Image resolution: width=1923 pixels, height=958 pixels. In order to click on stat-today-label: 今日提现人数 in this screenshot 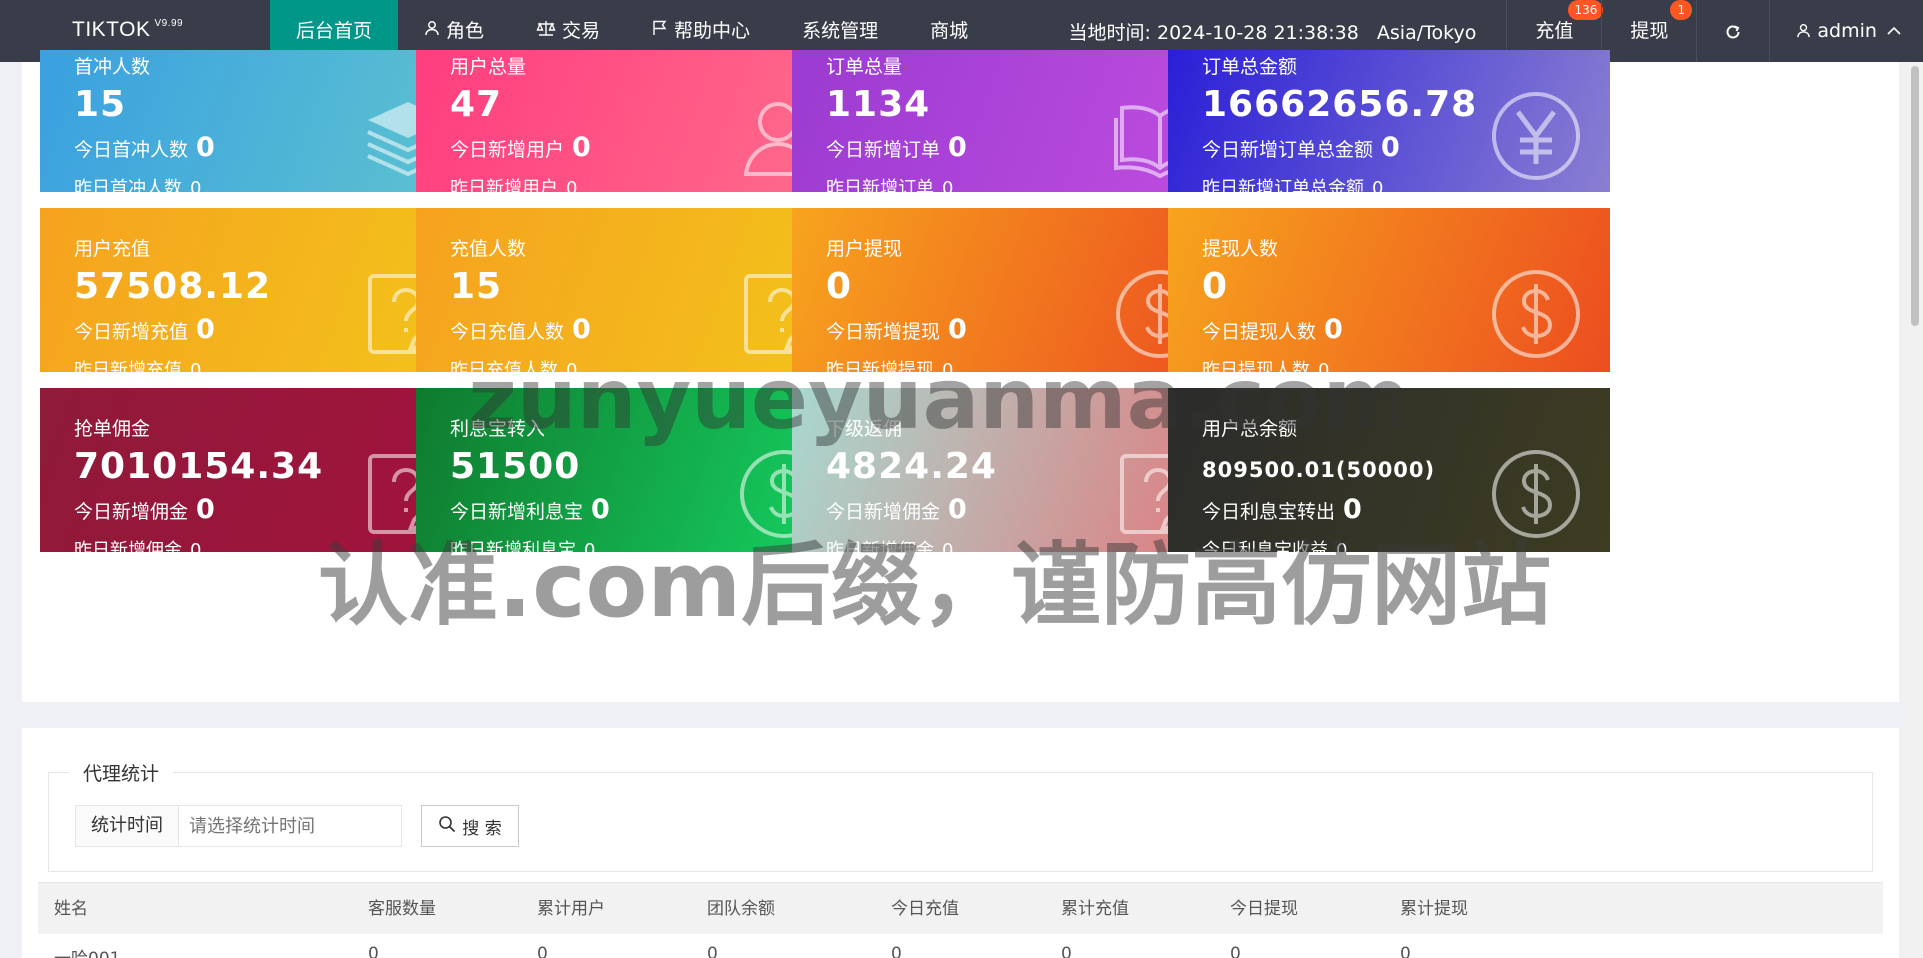, I will do `click(1259, 332)`.